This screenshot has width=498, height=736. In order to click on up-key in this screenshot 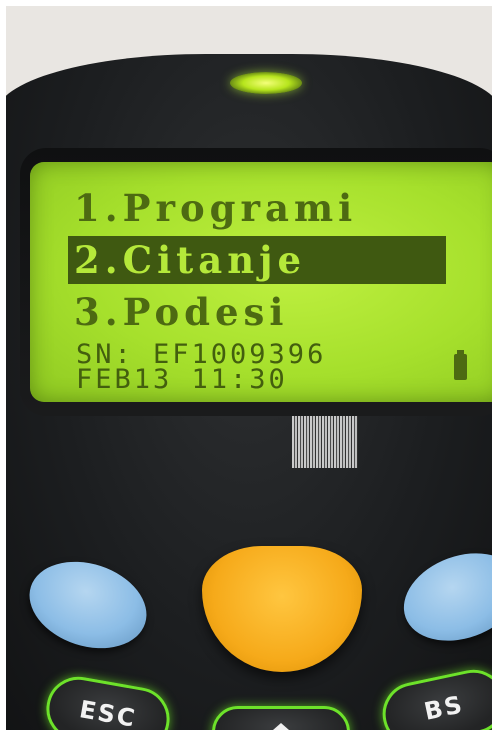, I will do `click(281, 718)`.